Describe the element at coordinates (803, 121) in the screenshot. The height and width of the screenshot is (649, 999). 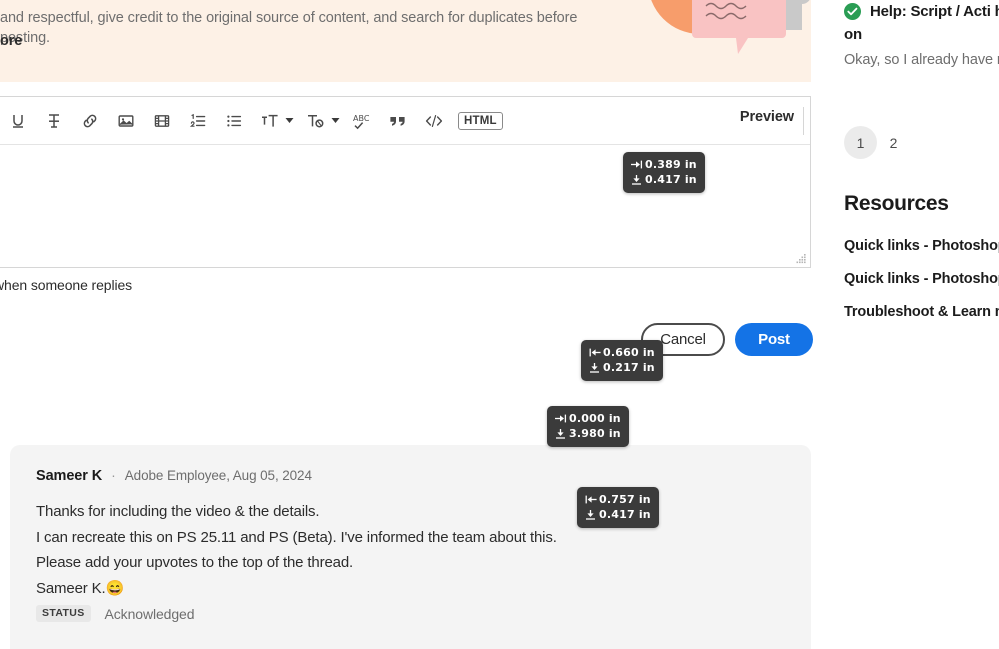
I see `toolbar-divider` at that location.